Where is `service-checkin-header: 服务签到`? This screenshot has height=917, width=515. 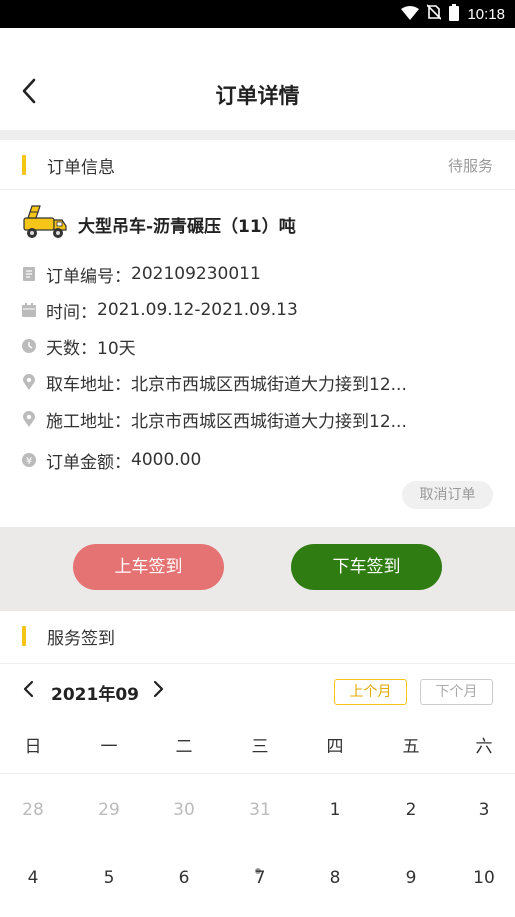
service-checkin-header: 服务签到 is located at coordinates (257, 637).